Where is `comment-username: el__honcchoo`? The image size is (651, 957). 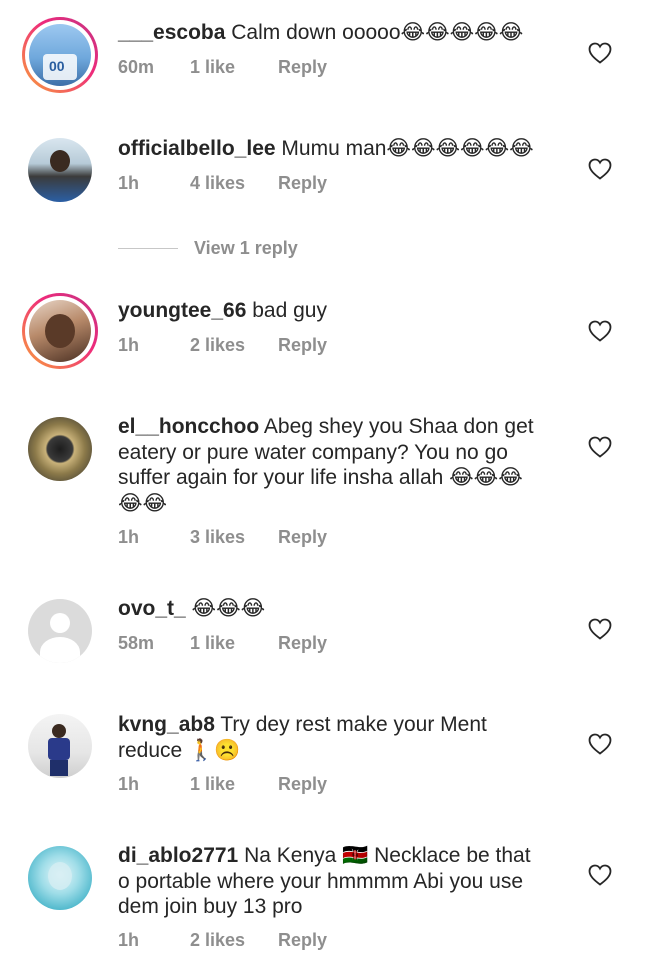 comment-username: el__honcchoo is located at coordinates (188, 426).